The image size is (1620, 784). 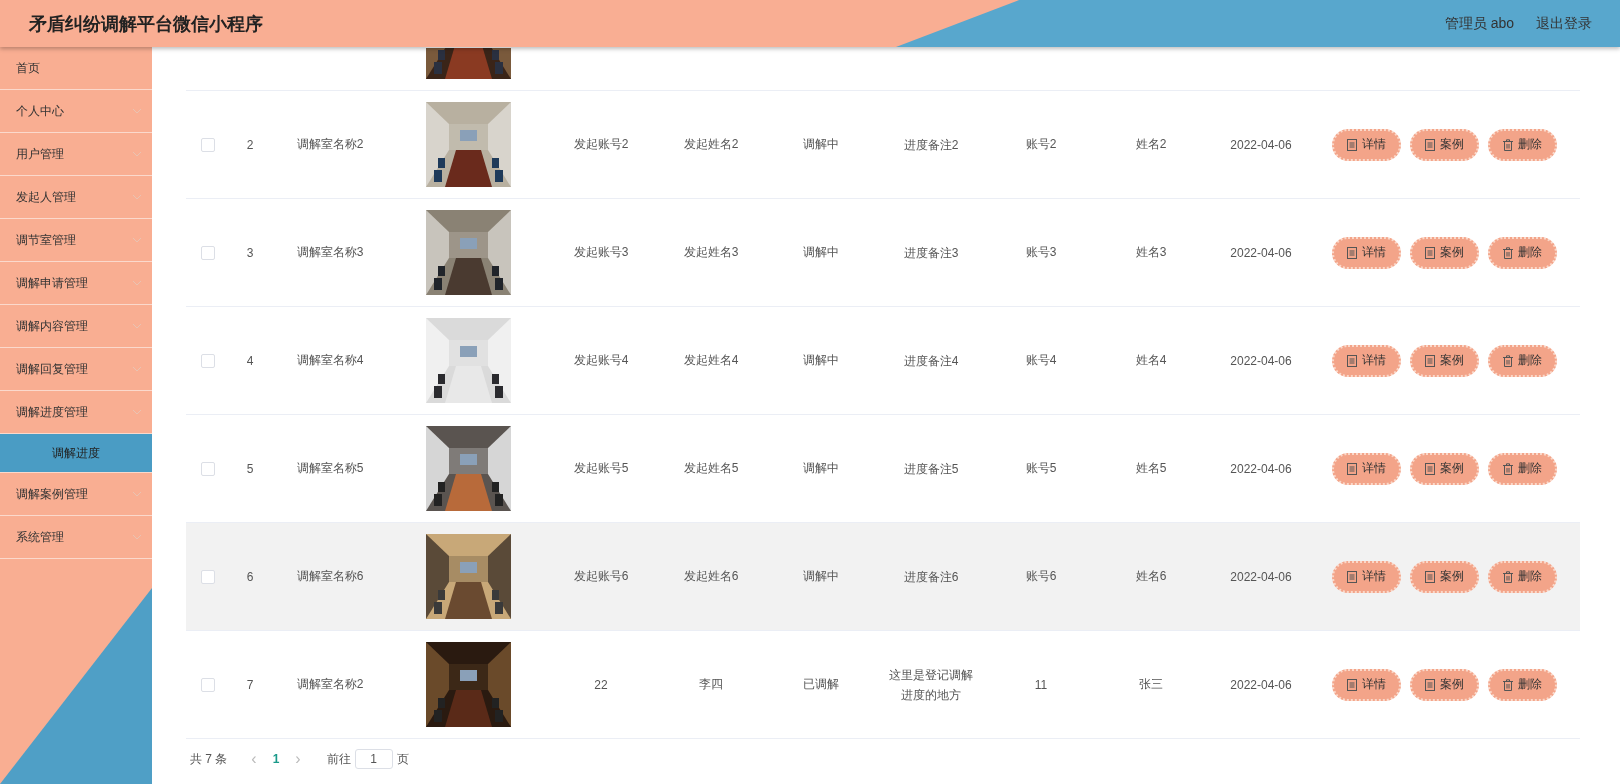 What do you see at coordinates (1041, 468) in the screenshot?
I see `table-cell: 账号5` at bounding box center [1041, 468].